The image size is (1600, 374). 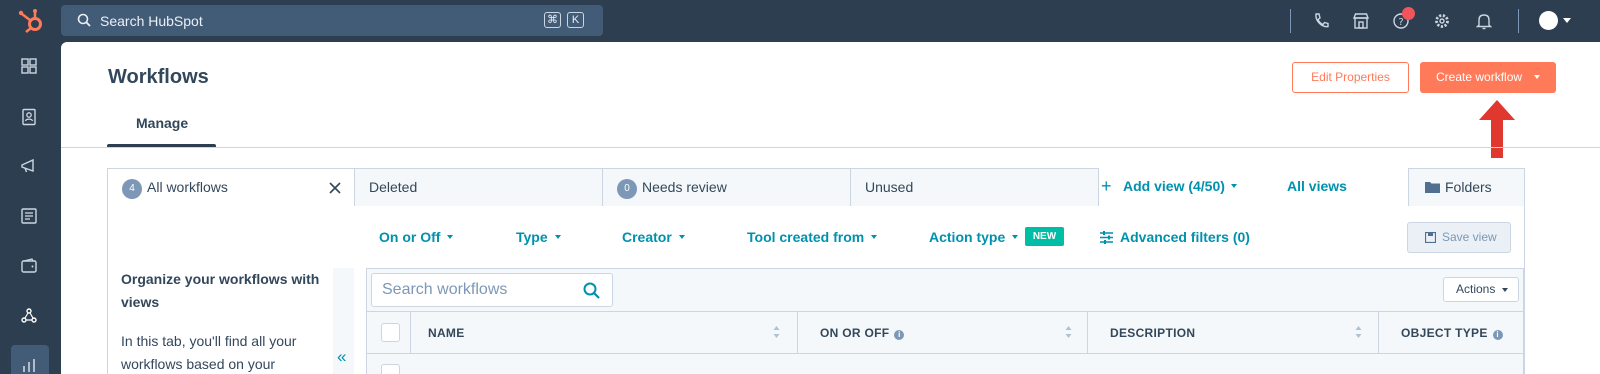 I want to click on actions-dropdown: Actions, so click(x=1481, y=289).